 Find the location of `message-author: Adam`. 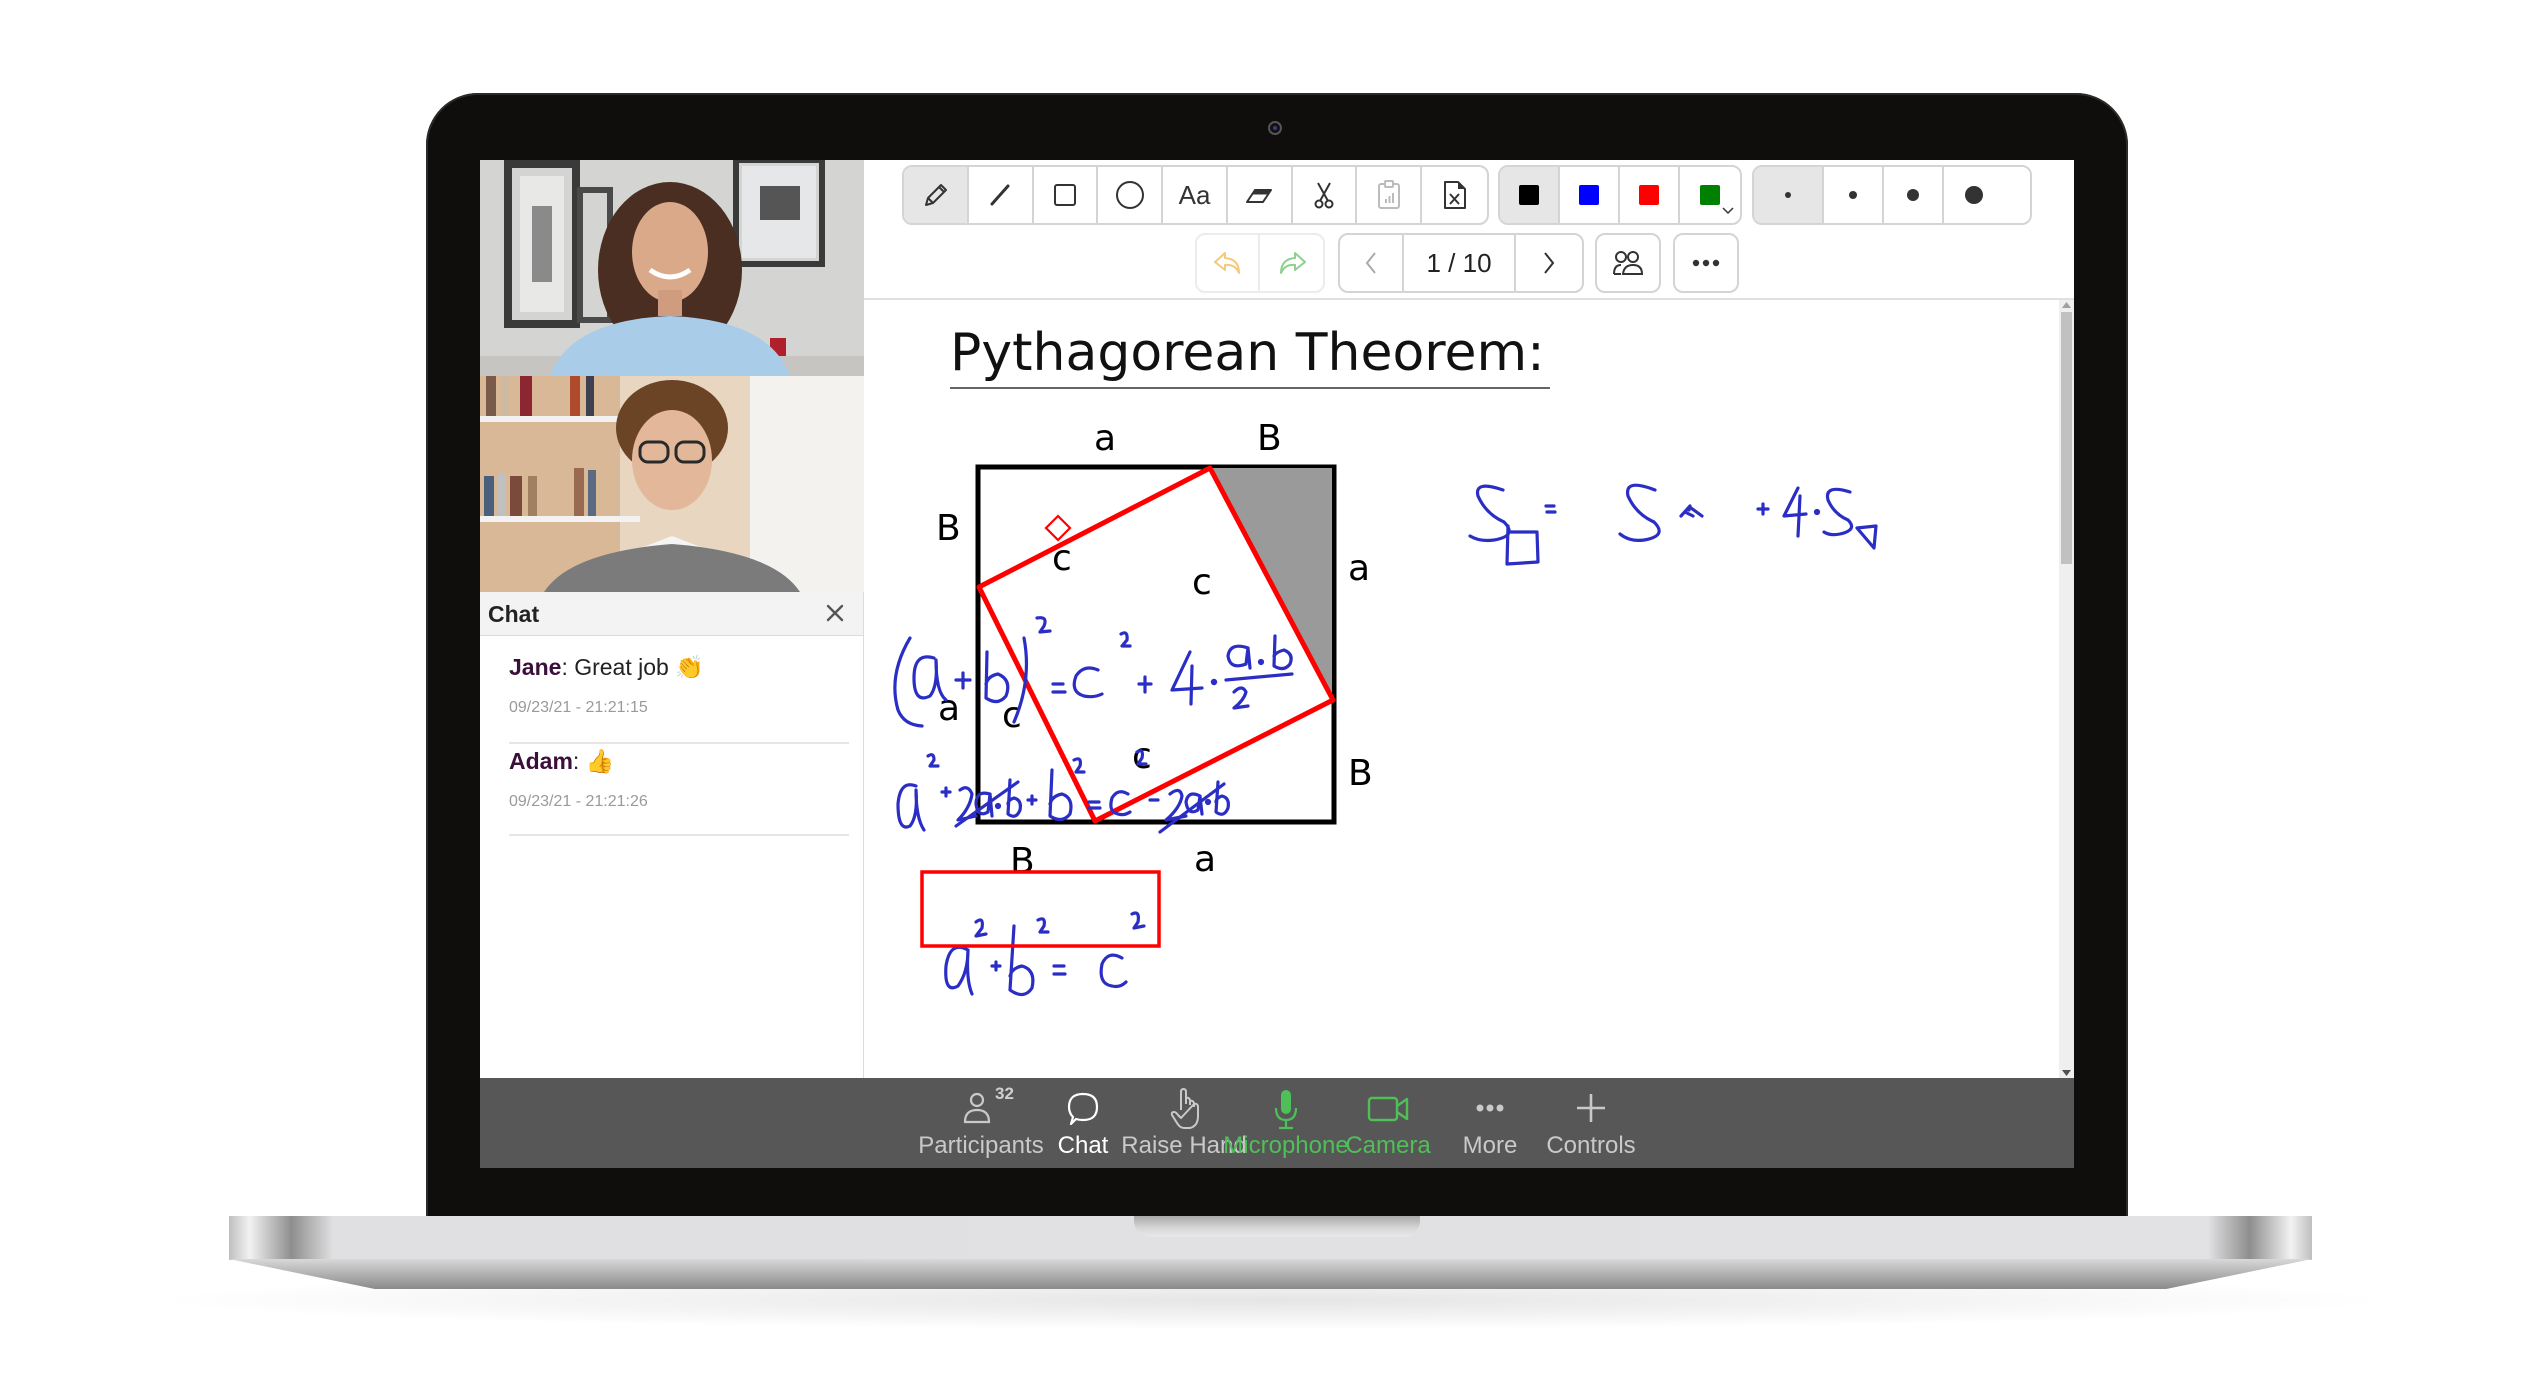

message-author: Adam is located at coordinates (541, 761).